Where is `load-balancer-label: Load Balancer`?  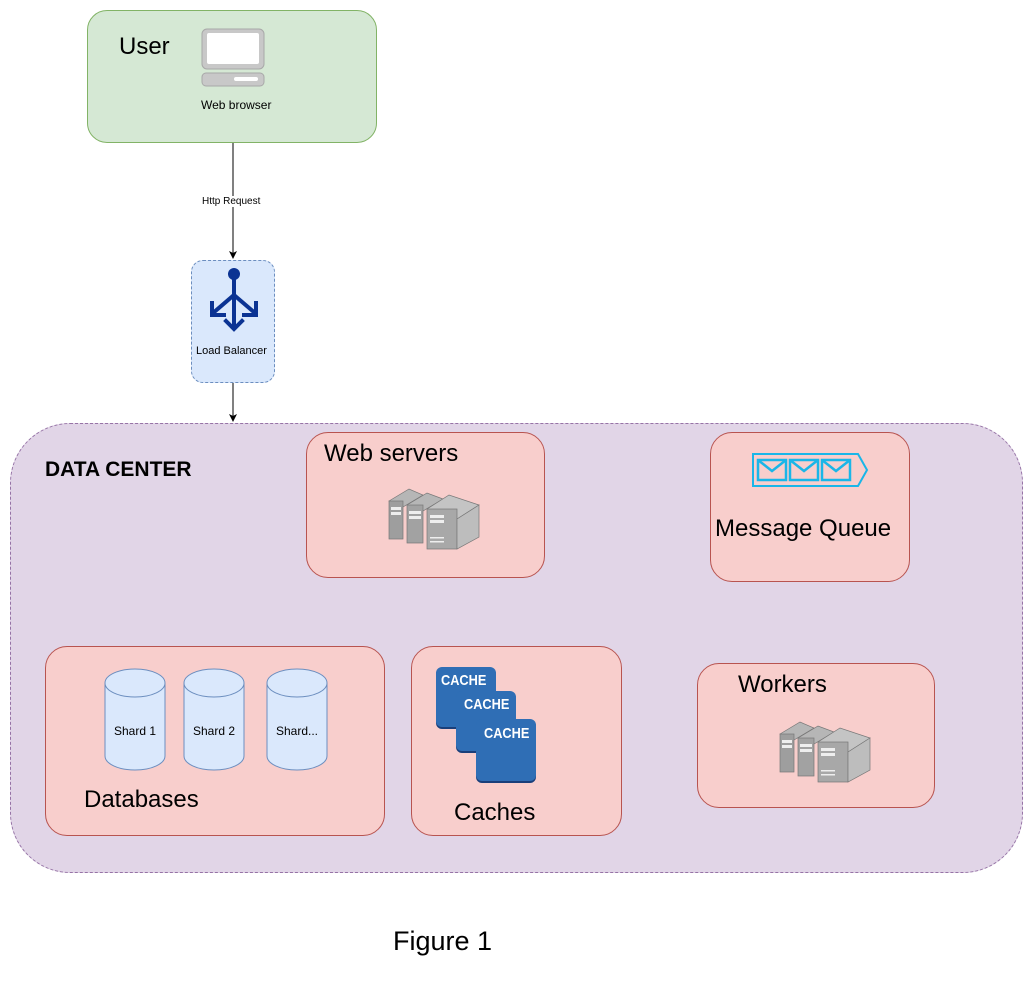
load-balancer-label: Load Balancer is located at coordinates (231, 351).